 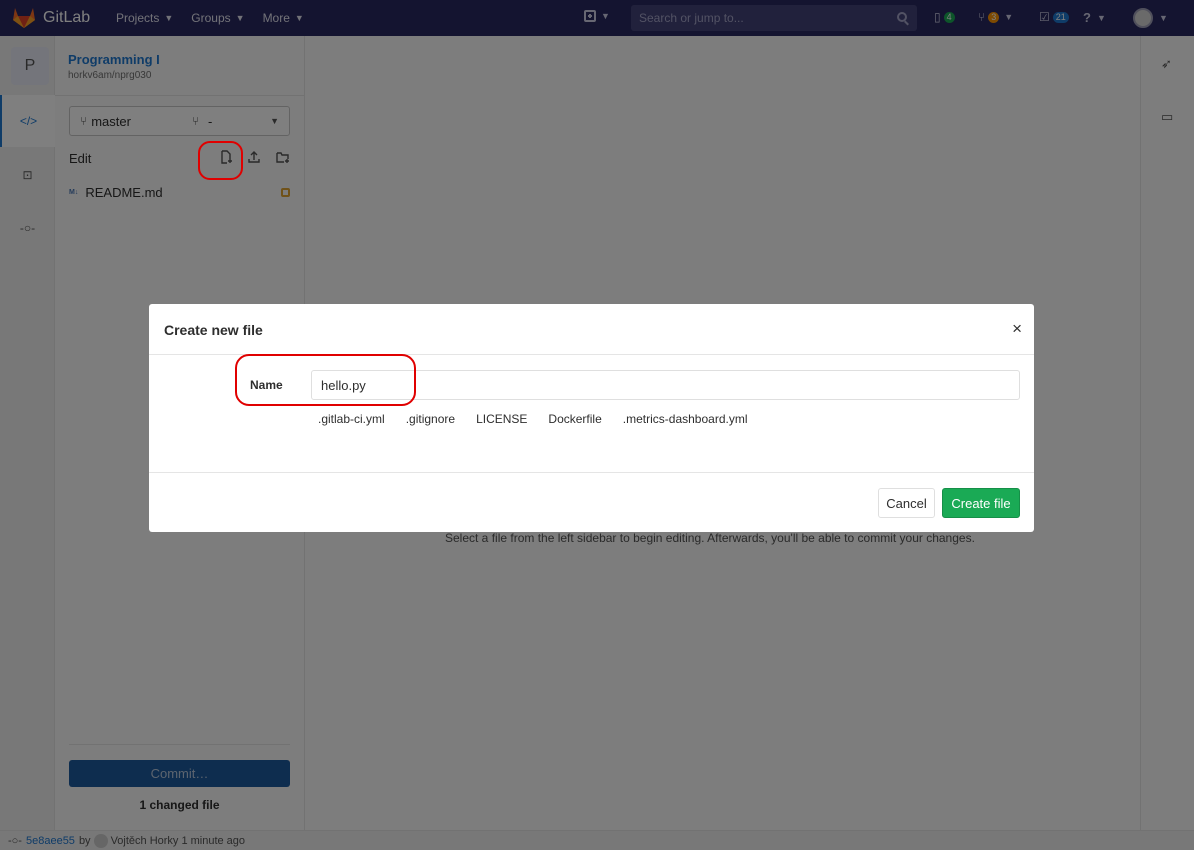 I want to click on annotation-ring-name-field, so click(x=325, y=380).